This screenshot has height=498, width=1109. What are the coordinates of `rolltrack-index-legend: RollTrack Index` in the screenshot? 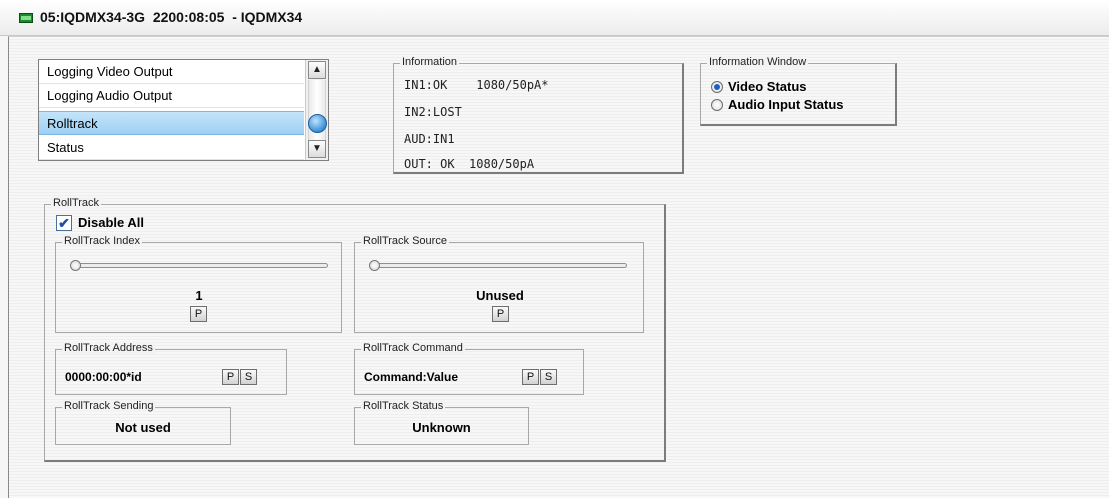 It's located at (102, 241).